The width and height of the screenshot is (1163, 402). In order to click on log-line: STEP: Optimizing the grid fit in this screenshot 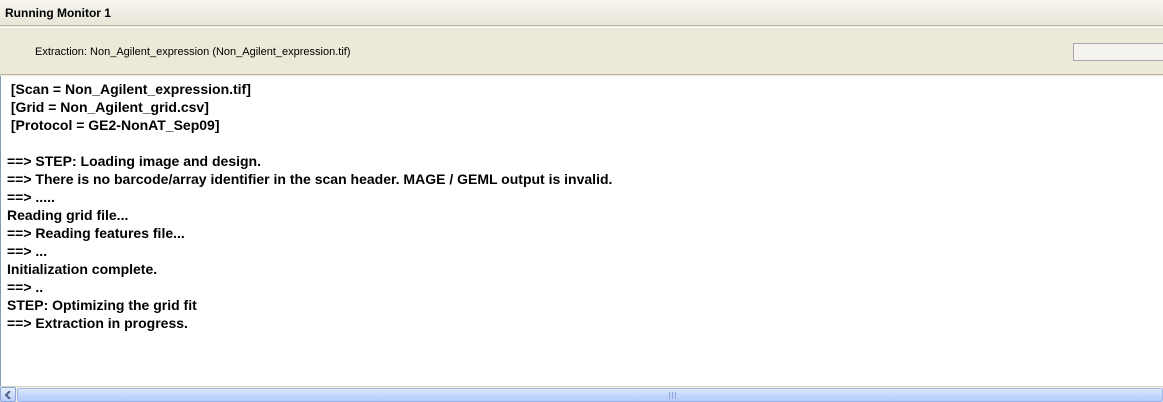, I will do `click(102, 305)`.